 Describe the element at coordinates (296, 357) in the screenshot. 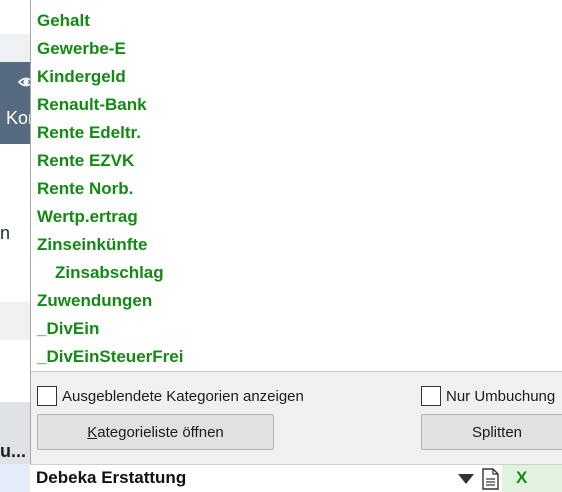

I see `category-list-item: _DivEinSteuerFrei` at that location.